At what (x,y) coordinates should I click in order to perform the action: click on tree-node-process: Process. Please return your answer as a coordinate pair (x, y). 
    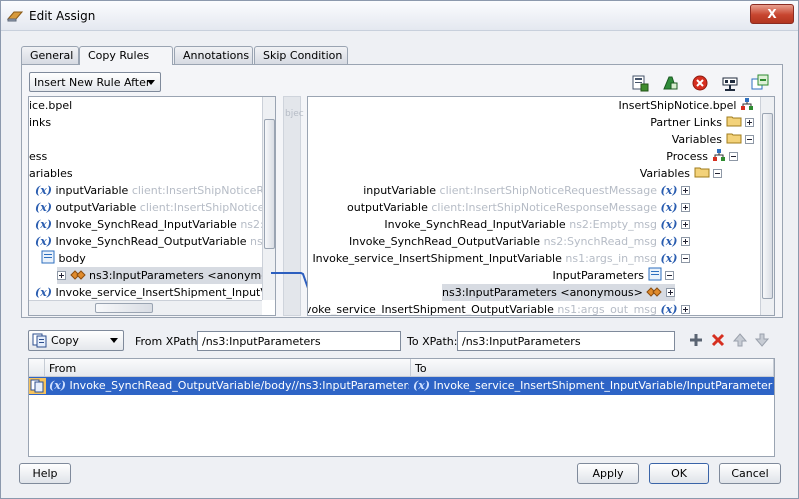
    Looking at the image, I should click on (702, 156).